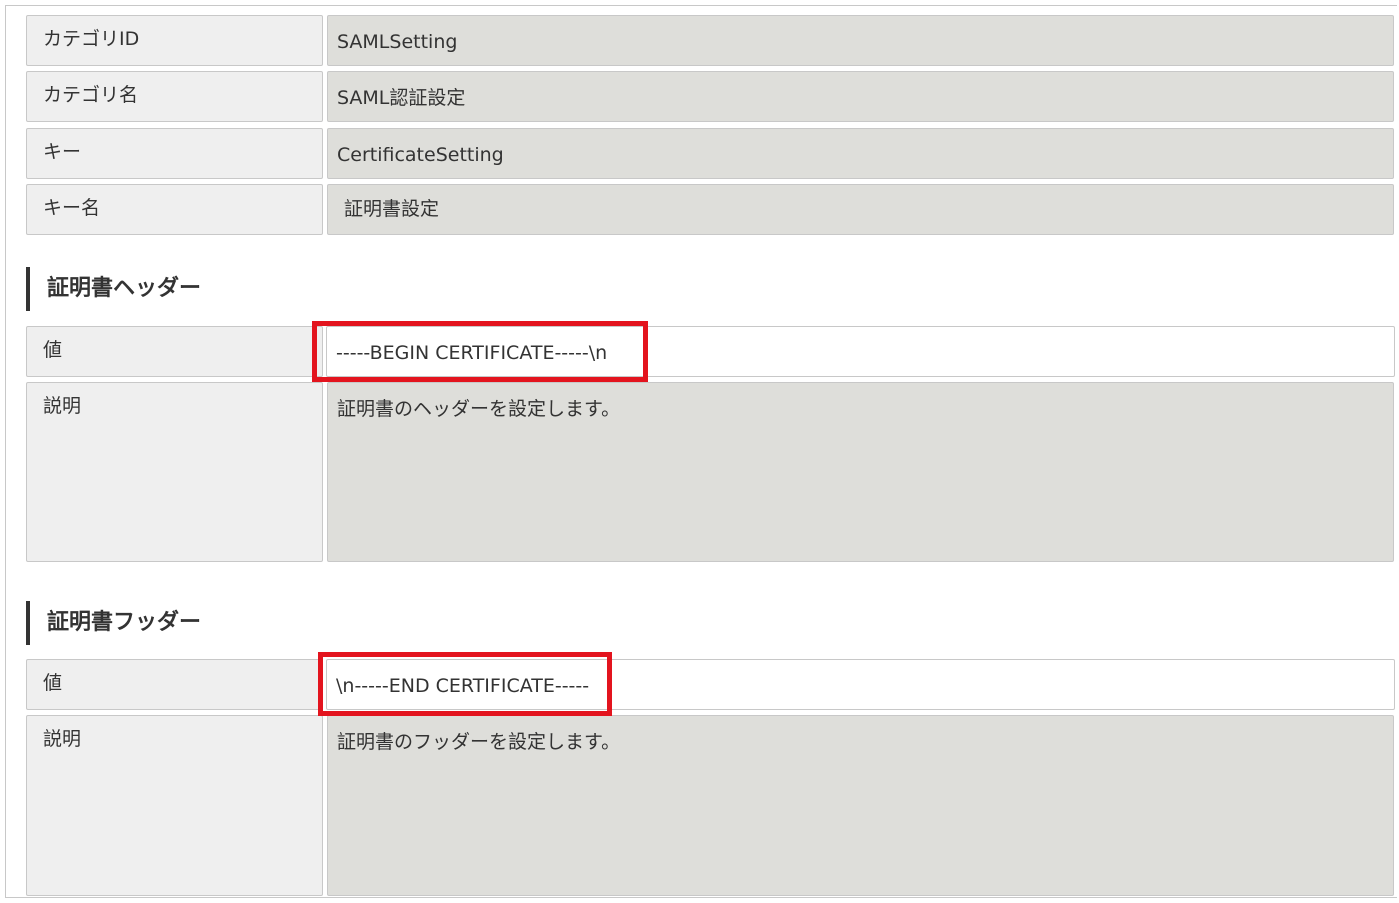 Image resolution: width=1399 pixels, height=903 pixels. I want to click on footer-value-label: 値, so click(174, 684).